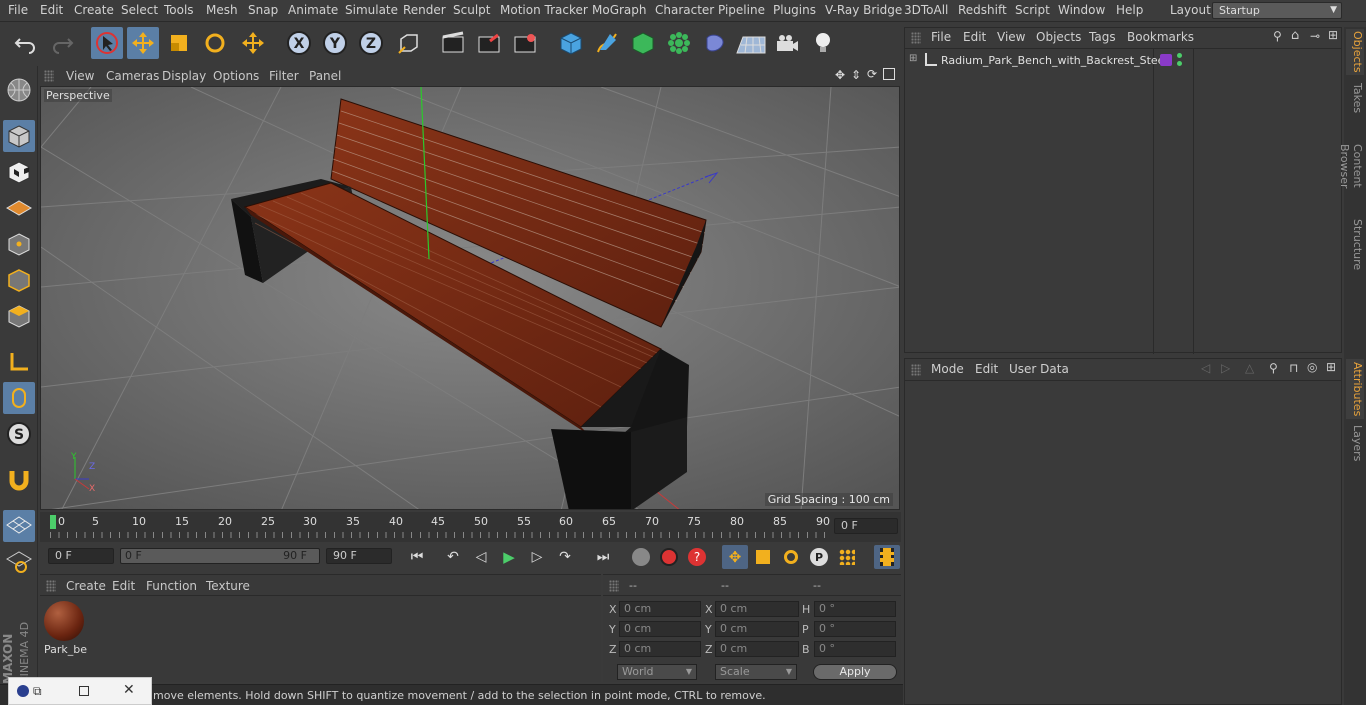  What do you see at coordinates (537, 557) in the screenshot?
I see `next-frame-button: ▷` at bounding box center [537, 557].